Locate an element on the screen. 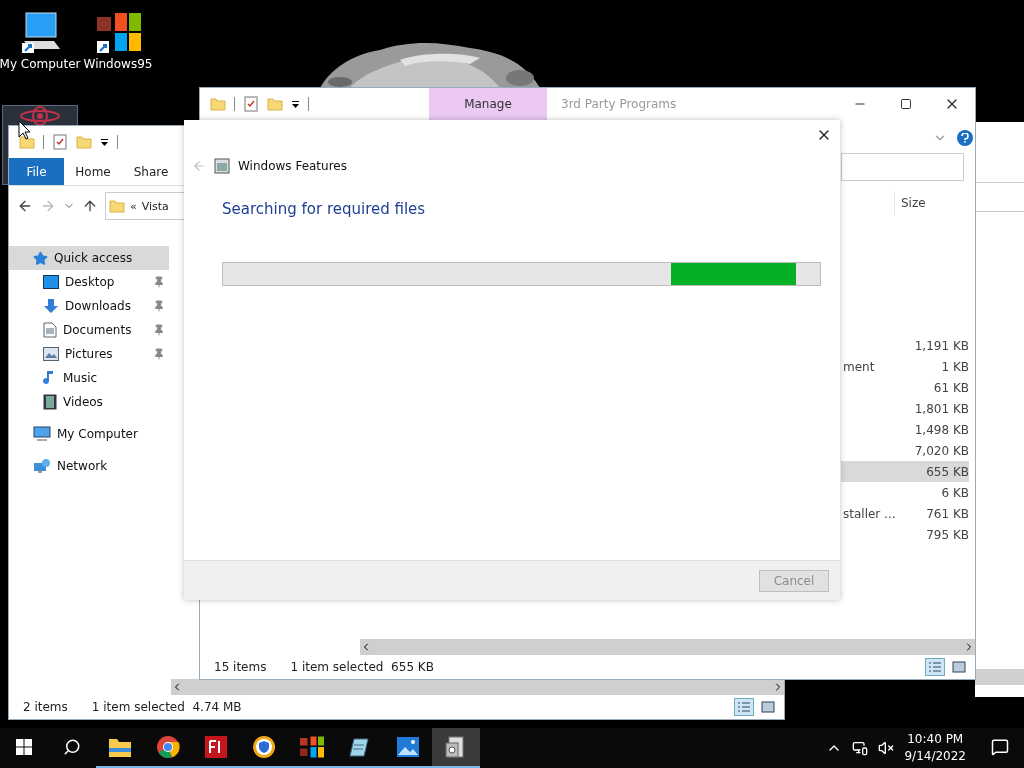 The image size is (1024, 768). column-header: Size is located at coordinates (934, 203).